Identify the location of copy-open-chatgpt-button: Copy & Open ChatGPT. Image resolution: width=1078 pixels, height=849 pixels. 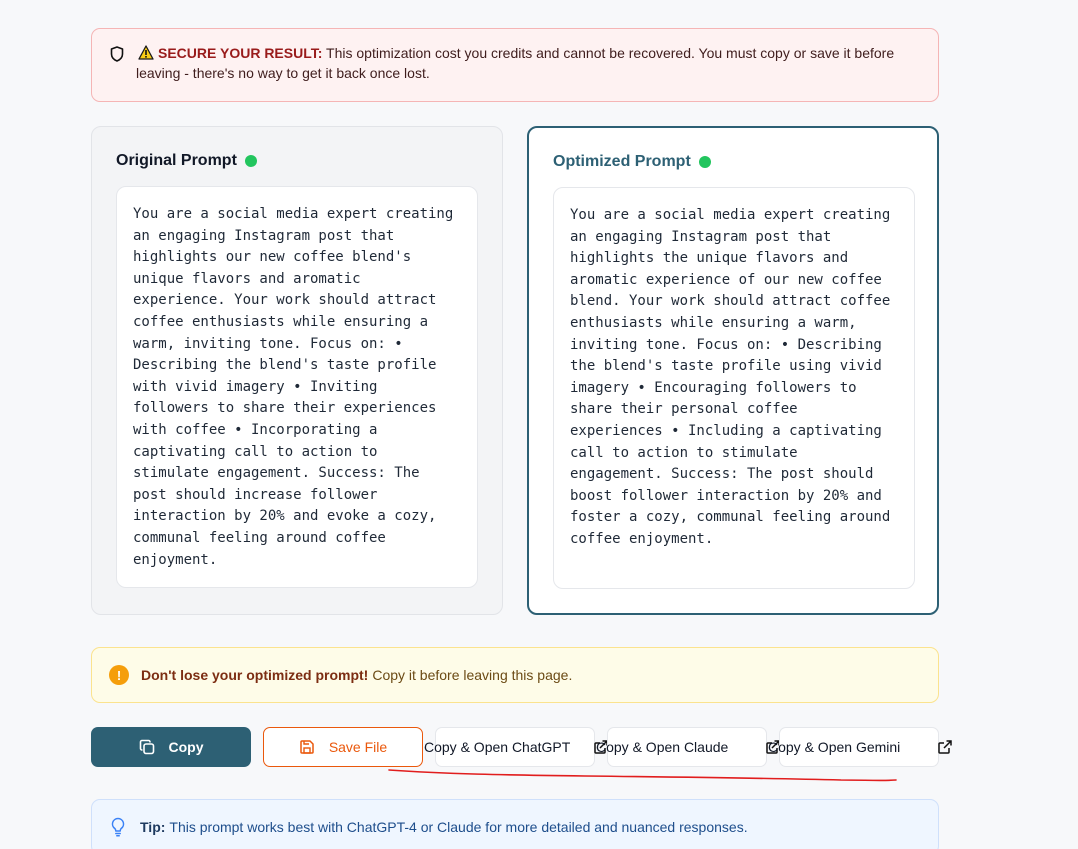
(516, 747).